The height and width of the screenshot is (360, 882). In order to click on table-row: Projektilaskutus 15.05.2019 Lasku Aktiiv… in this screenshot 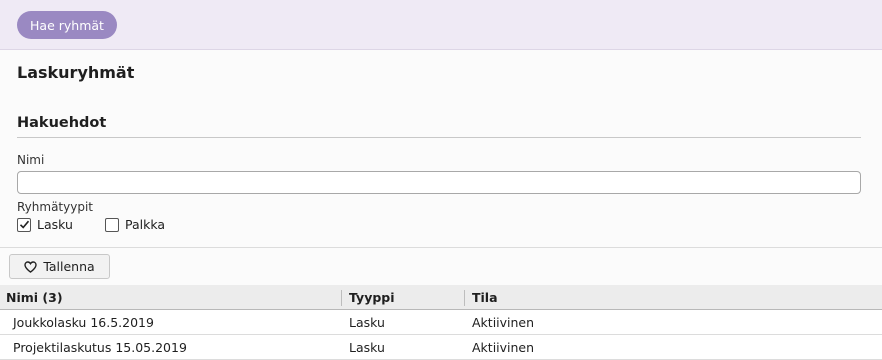, I will do `click(441, 347)`.